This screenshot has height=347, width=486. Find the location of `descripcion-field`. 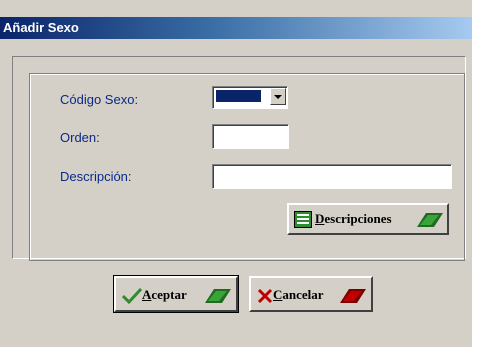

descripcion-field is located at coordinates (332, 176).